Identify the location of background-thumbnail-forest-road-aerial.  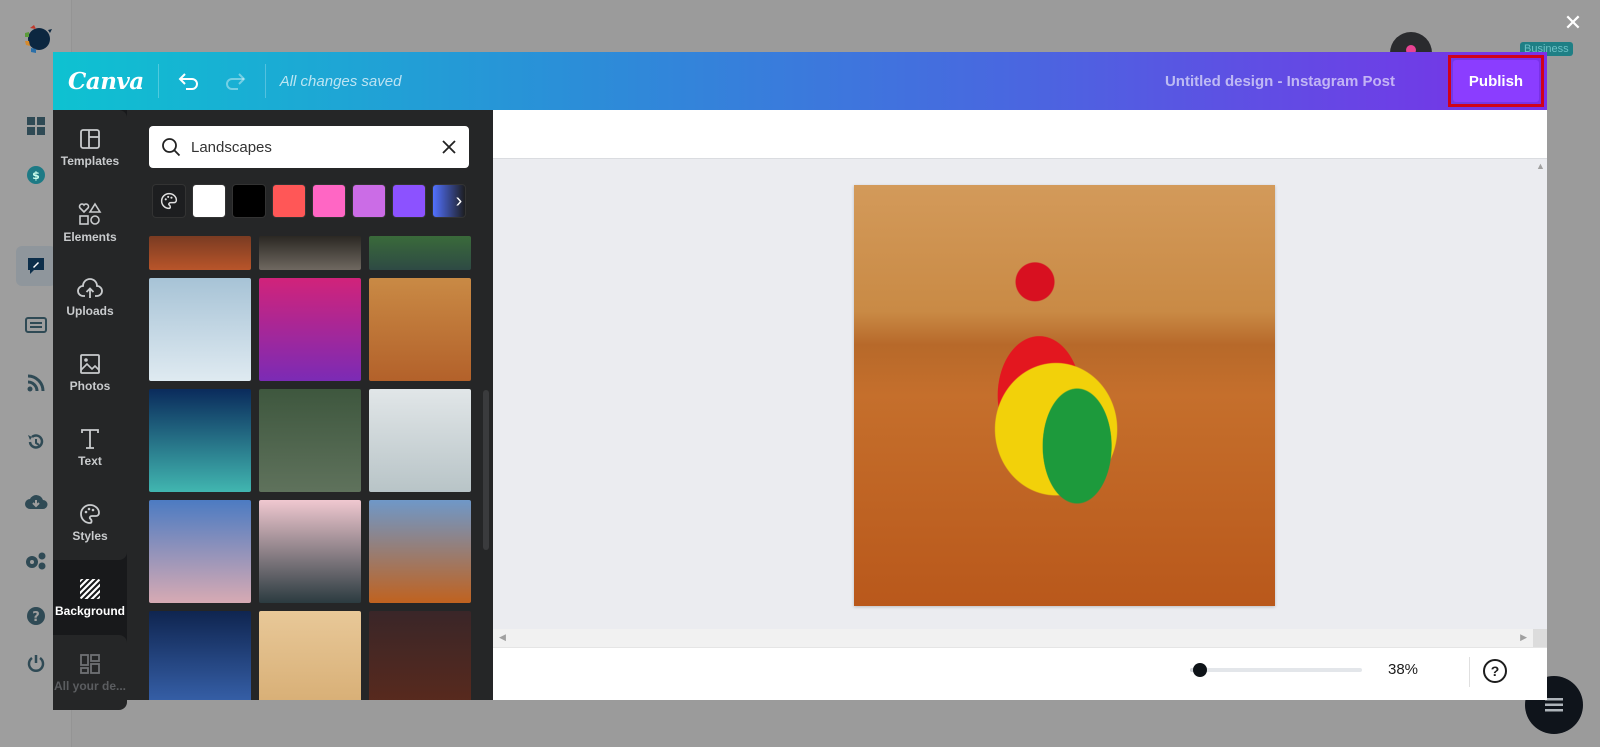
(420, 253).